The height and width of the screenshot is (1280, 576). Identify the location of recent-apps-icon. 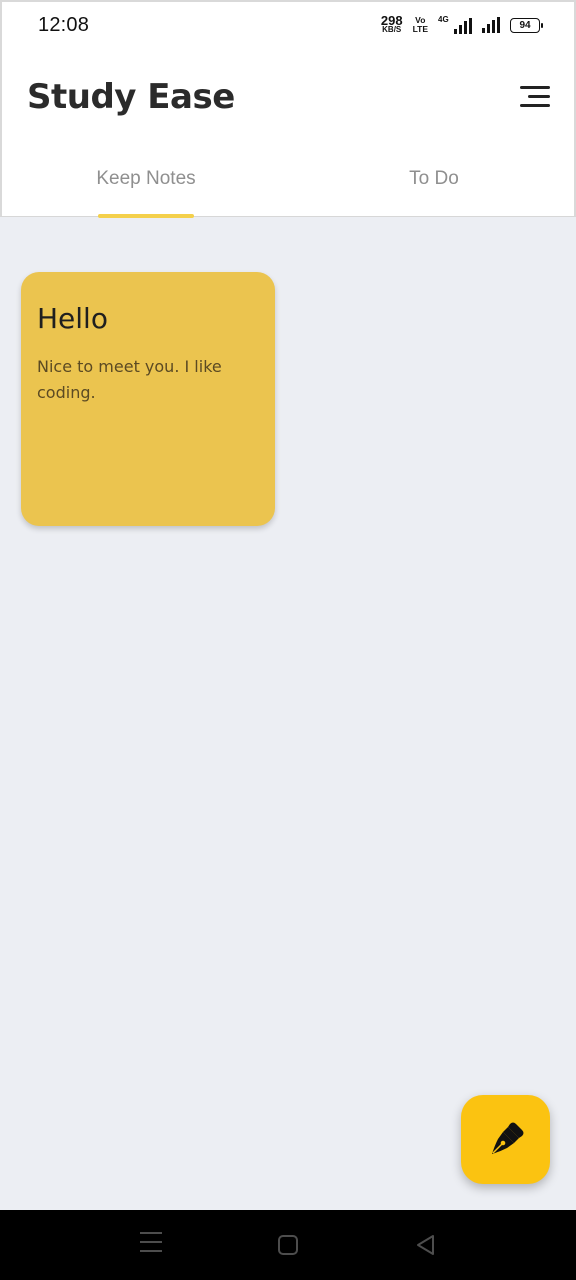
(151, 1244).